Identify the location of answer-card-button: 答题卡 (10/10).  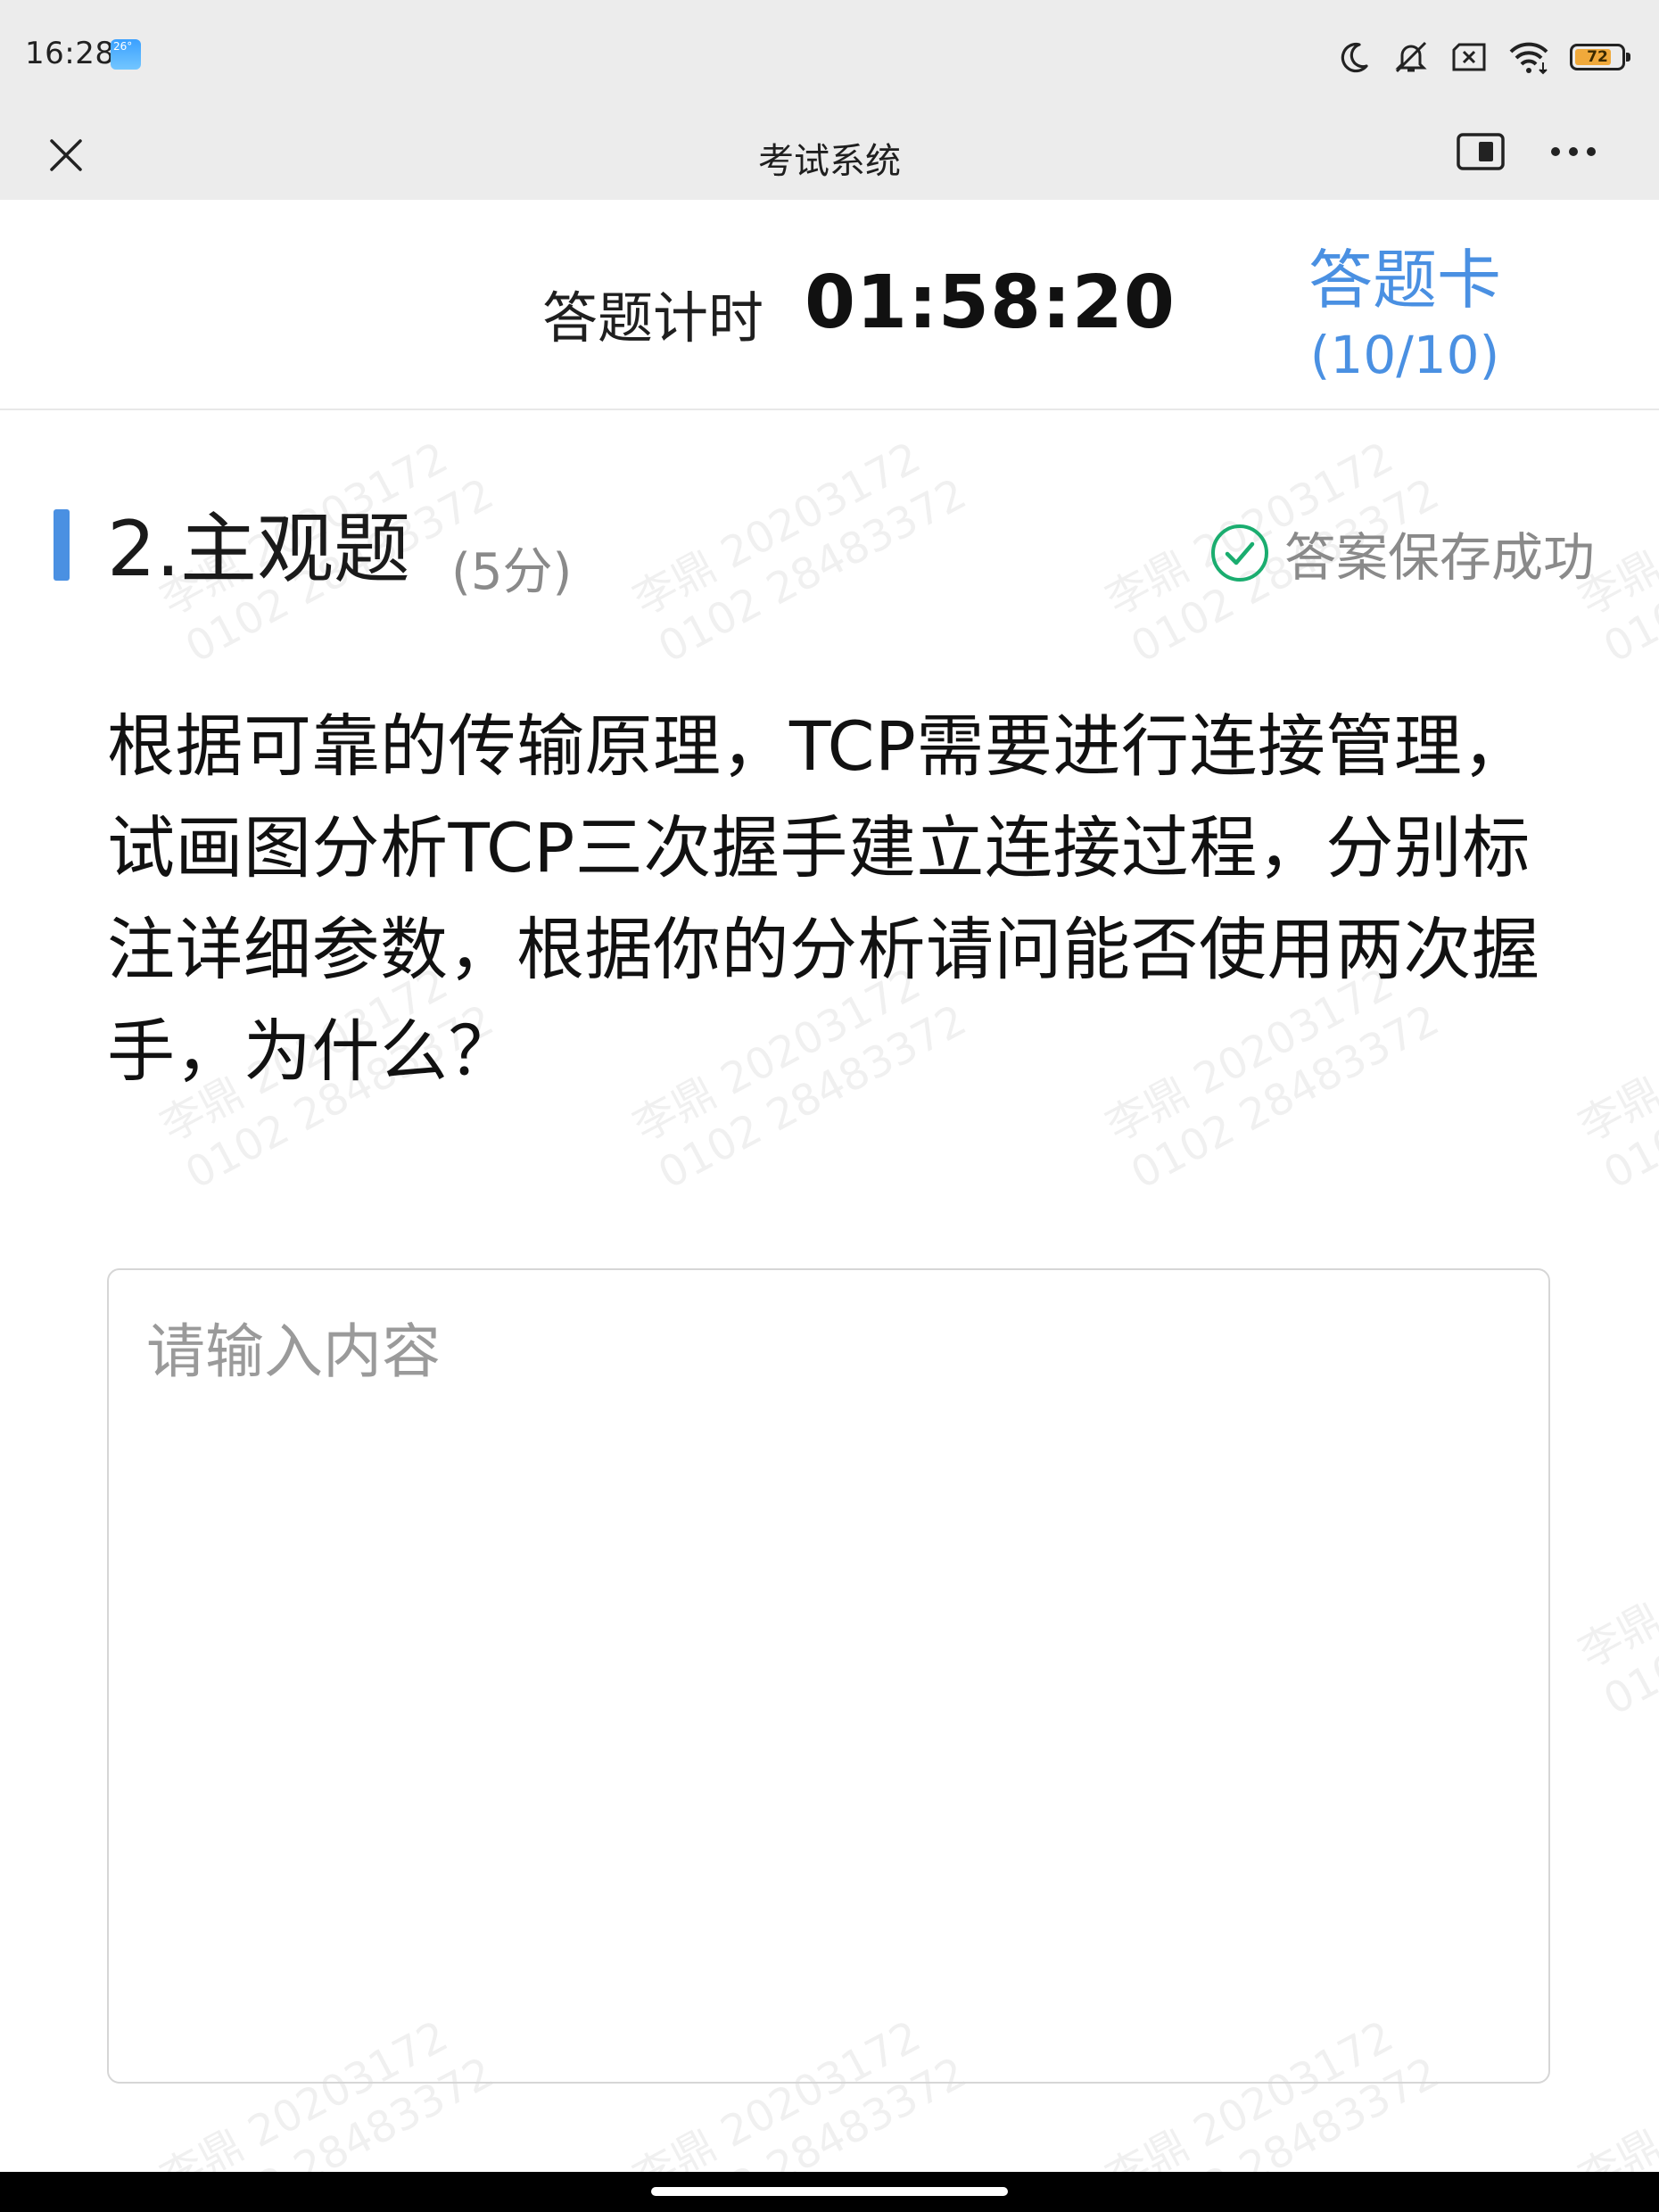
(1405, 312).